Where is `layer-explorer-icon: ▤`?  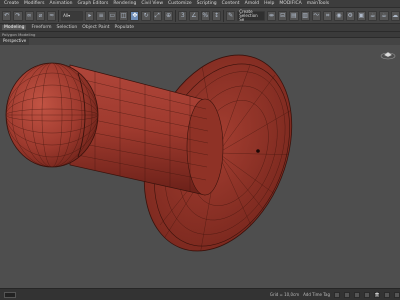 layer-explorer-icon: ▤ is located at coordinates (294, 15).